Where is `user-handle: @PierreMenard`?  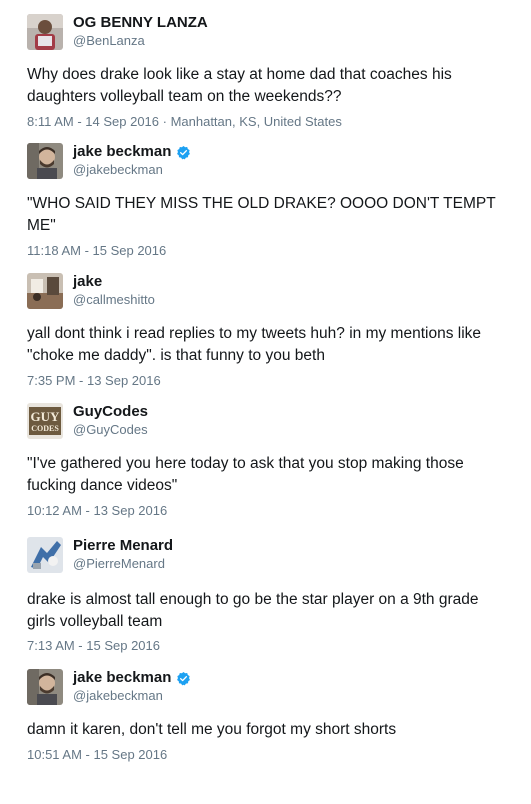
user-handle: @PierreMenard is located at coordinates (119, 564).